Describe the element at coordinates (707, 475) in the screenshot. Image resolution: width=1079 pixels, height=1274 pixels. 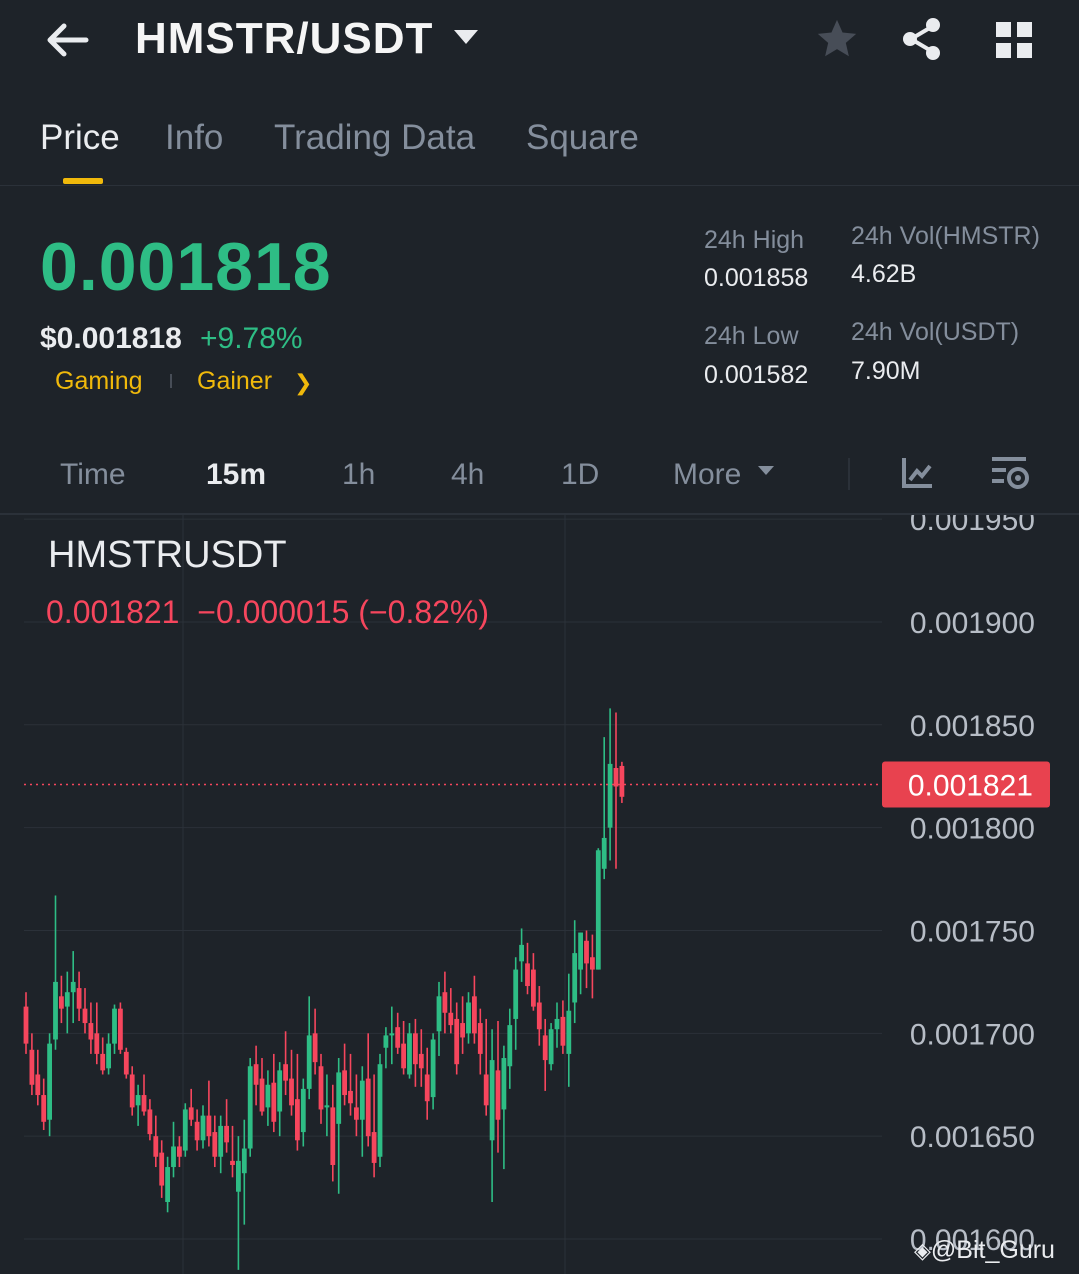
I see `timeframe-more: More` at that location.